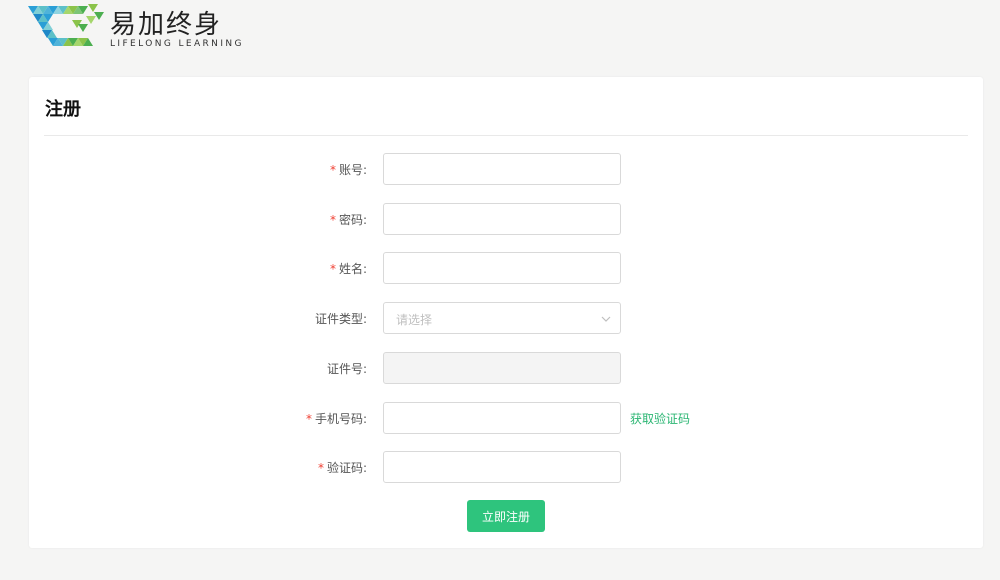 Image resolution: width=1000 pixels, height=580 pixels. Describe the element at coordinates (352, 269) in the screenshot. I see `name-label-text: 姓名:` at that location.